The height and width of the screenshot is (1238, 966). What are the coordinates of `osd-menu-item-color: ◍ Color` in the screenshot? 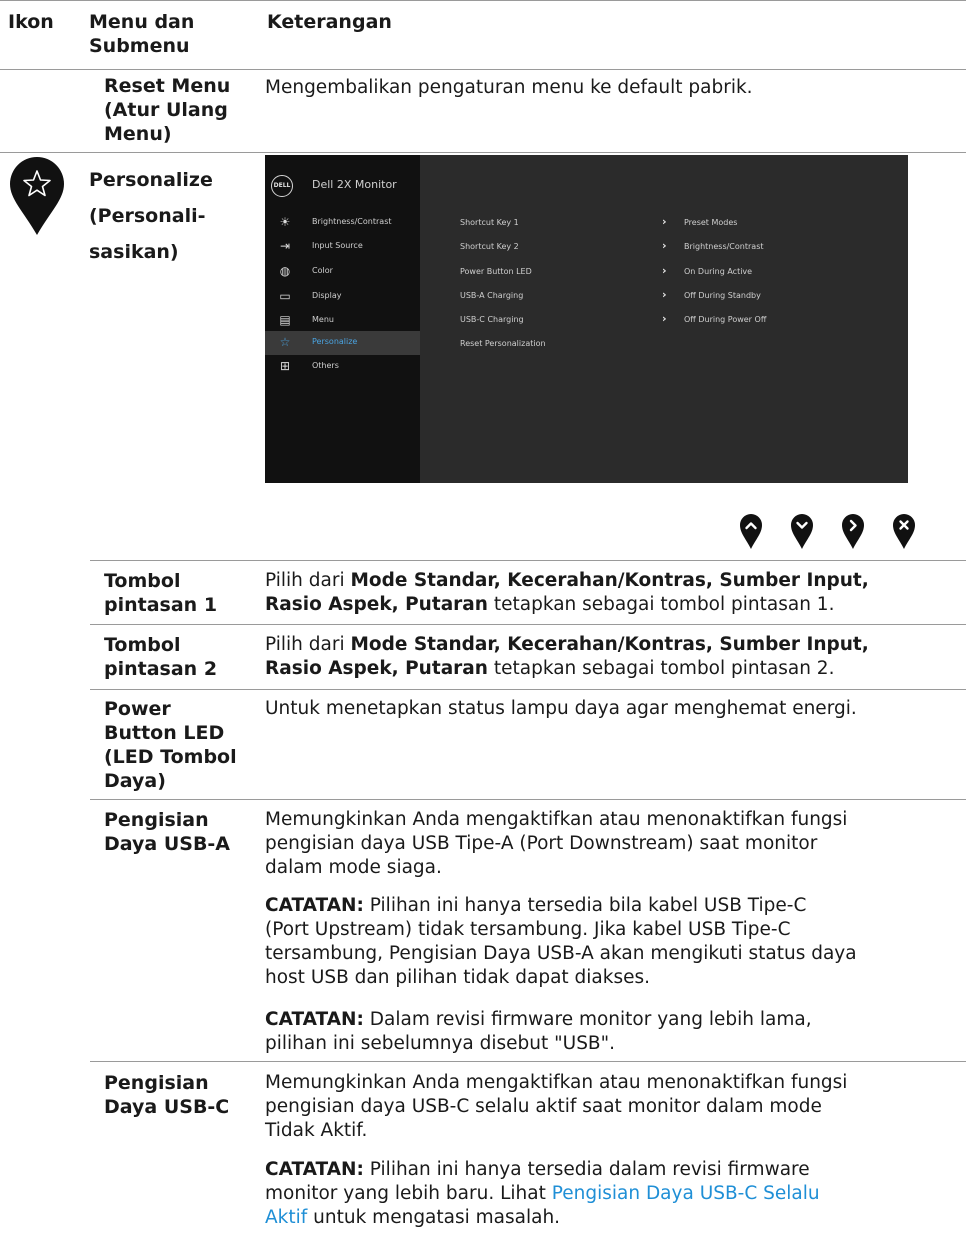 It's located at (342, 272).